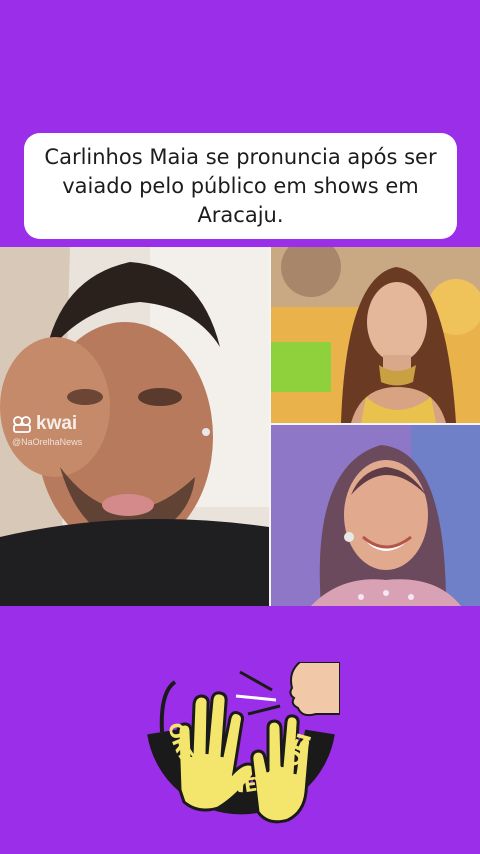 This screenshot has width=480, height=854. What do you see at coordinates (236, 734) in the screenshot?
I see `logo-emblem: NA ORELHA NEWS OFICIAL` at bounding box center [236, 734].